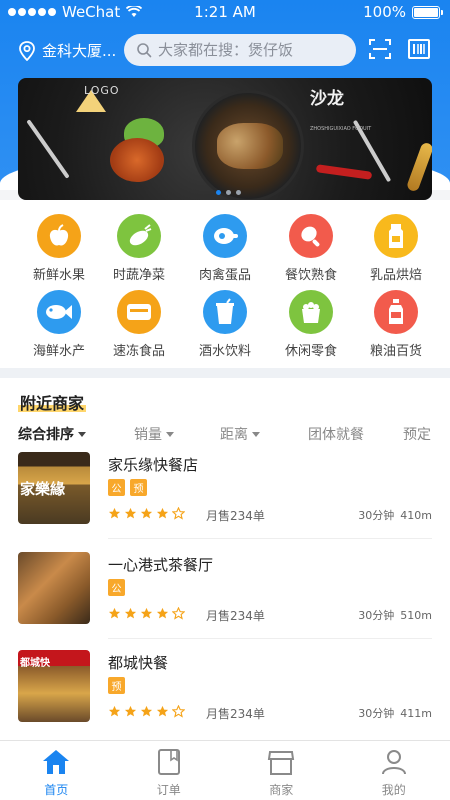  What do you see at coordinates (43, 489) in the screenshot?
I see `merchant-photo-sign: 家樂緣` at bounding box center [43, 489].